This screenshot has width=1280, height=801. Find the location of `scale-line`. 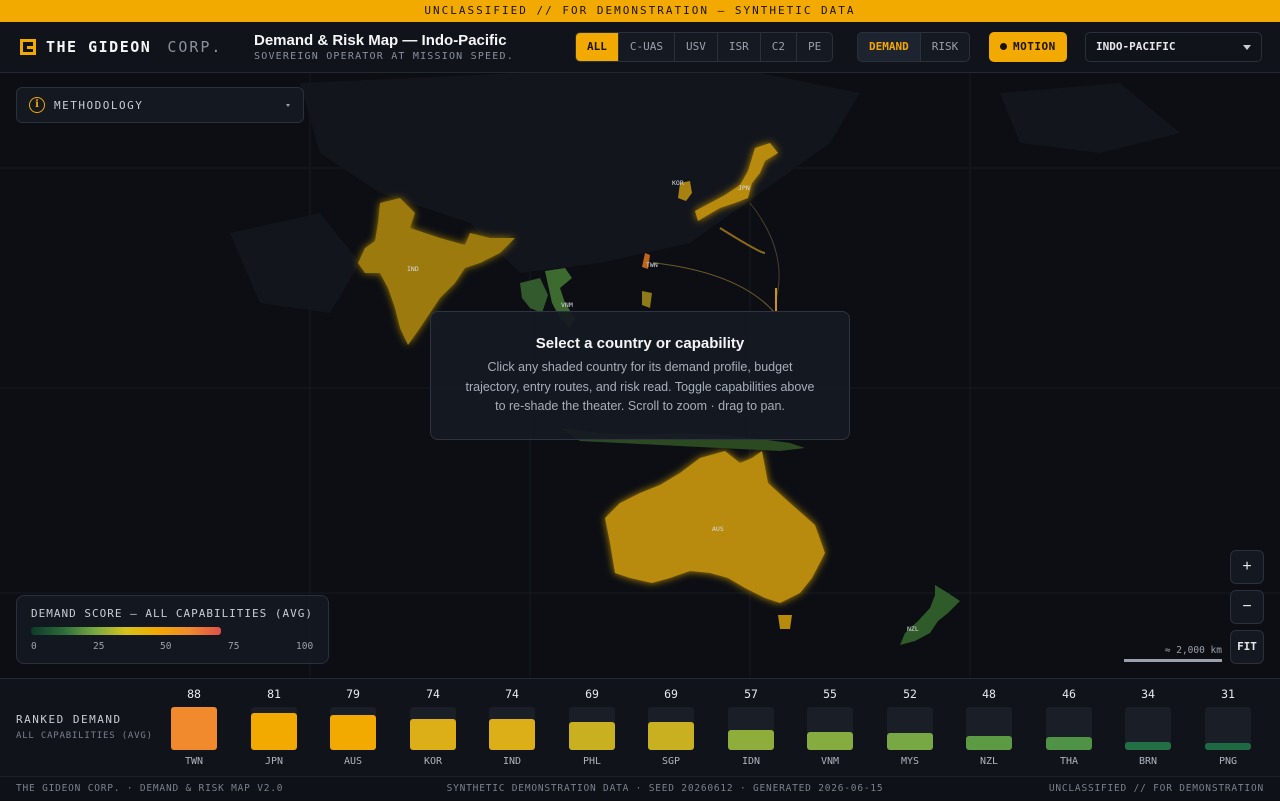

scale-line is located at coordinates (1173, 660).